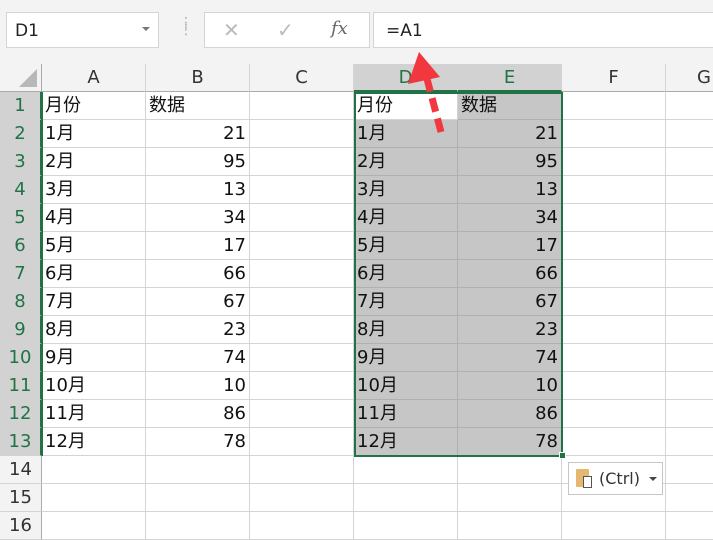  Describe the element at coordinates (614, 78) in the screenshot. I see `column-header-f: F` at that location.